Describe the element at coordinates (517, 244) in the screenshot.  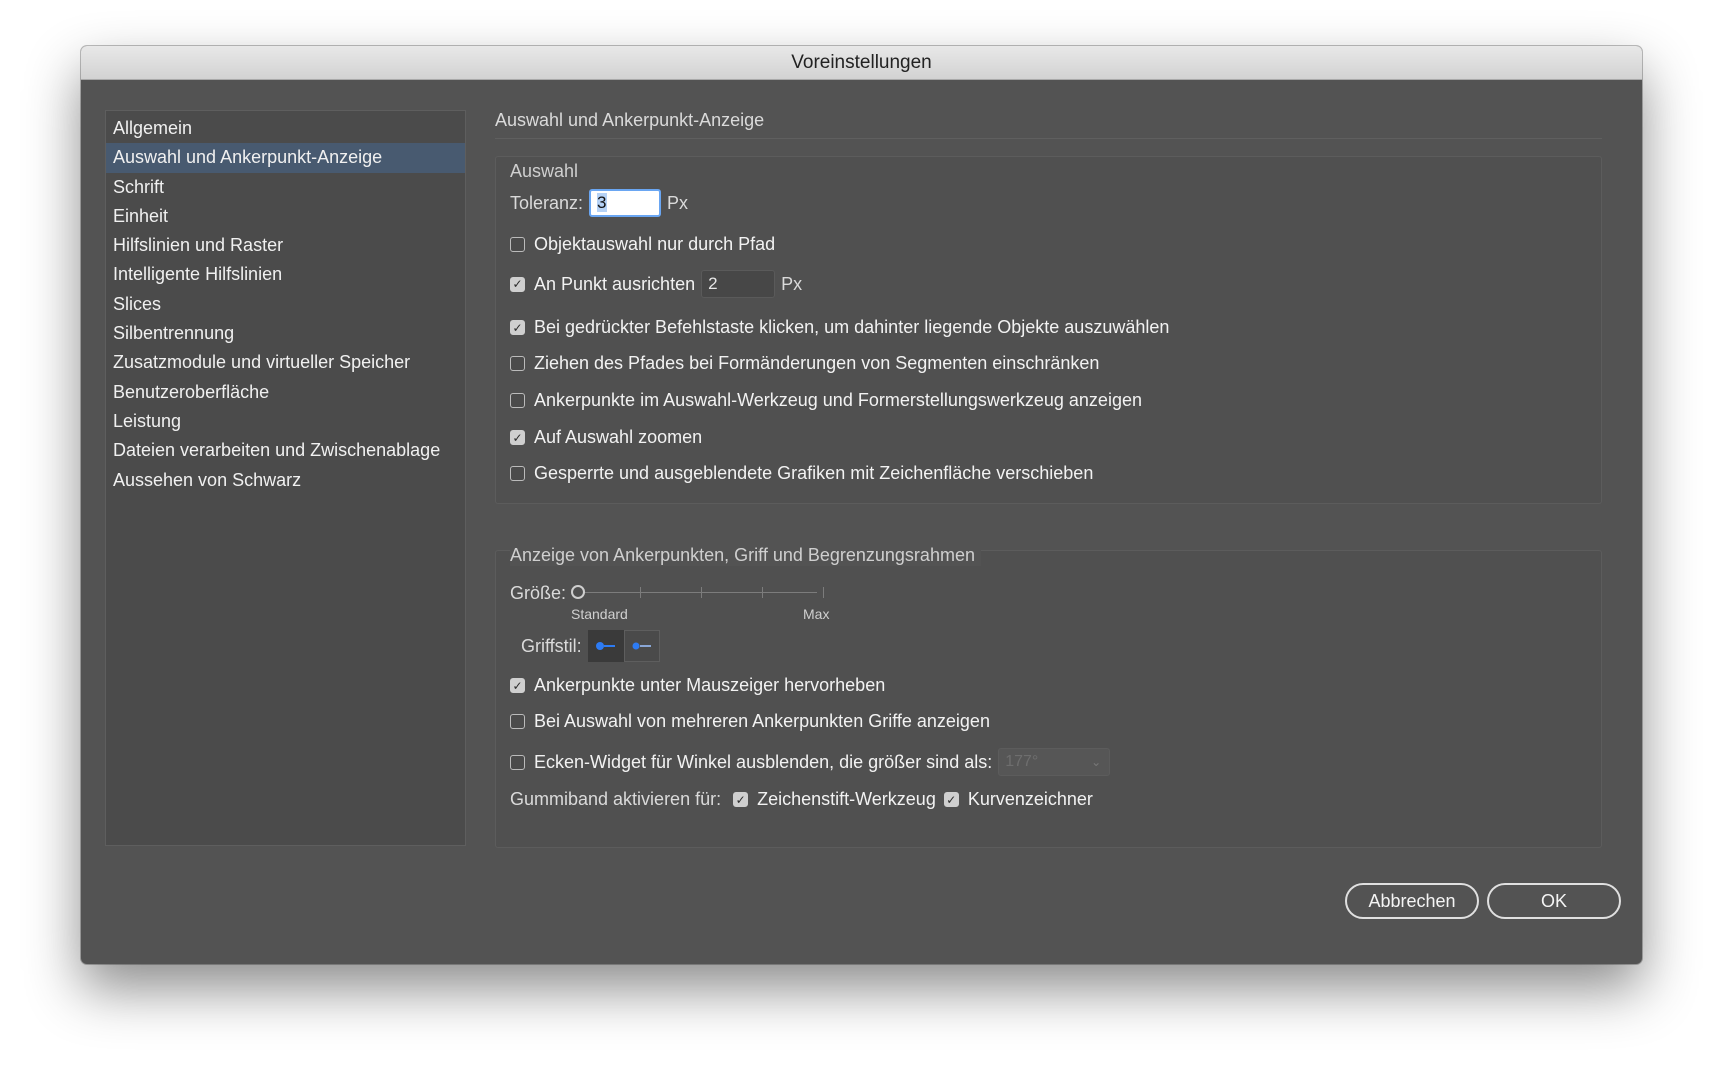
I see `objektauswahl-checkbox` at that location.